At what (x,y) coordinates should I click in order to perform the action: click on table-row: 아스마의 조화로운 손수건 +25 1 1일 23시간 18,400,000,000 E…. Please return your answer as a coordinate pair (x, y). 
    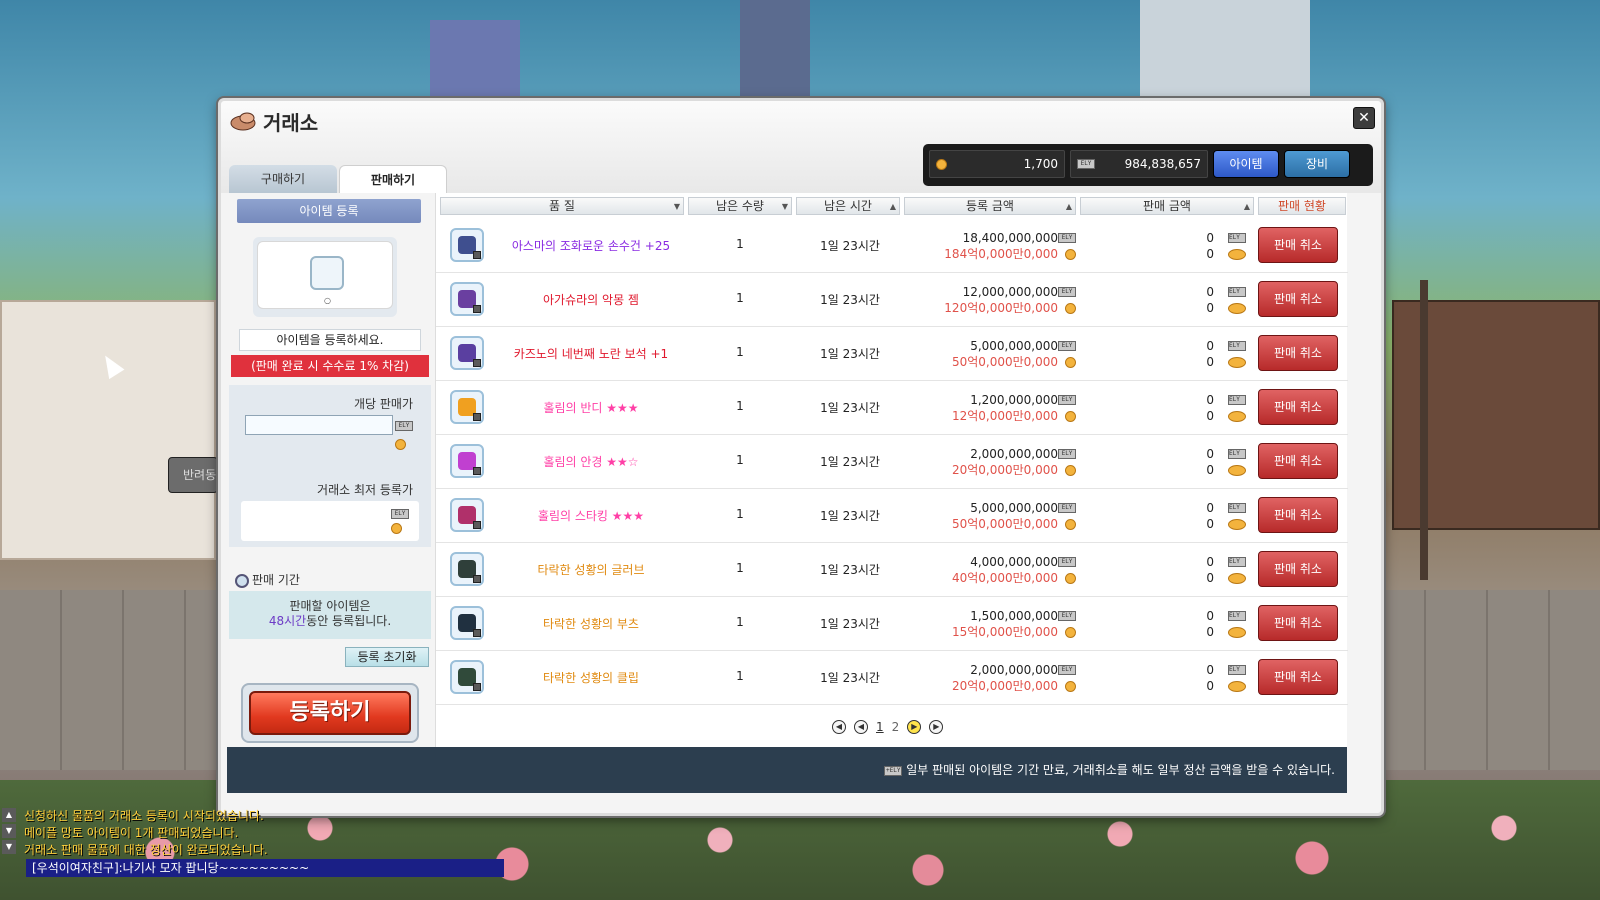
    Looking at the image, I should click on (892, 246).